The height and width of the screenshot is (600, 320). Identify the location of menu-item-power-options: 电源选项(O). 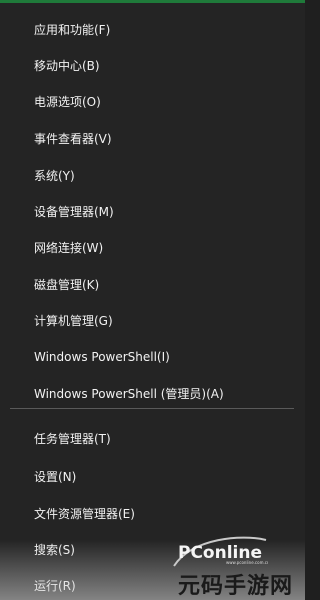
(67, 102).